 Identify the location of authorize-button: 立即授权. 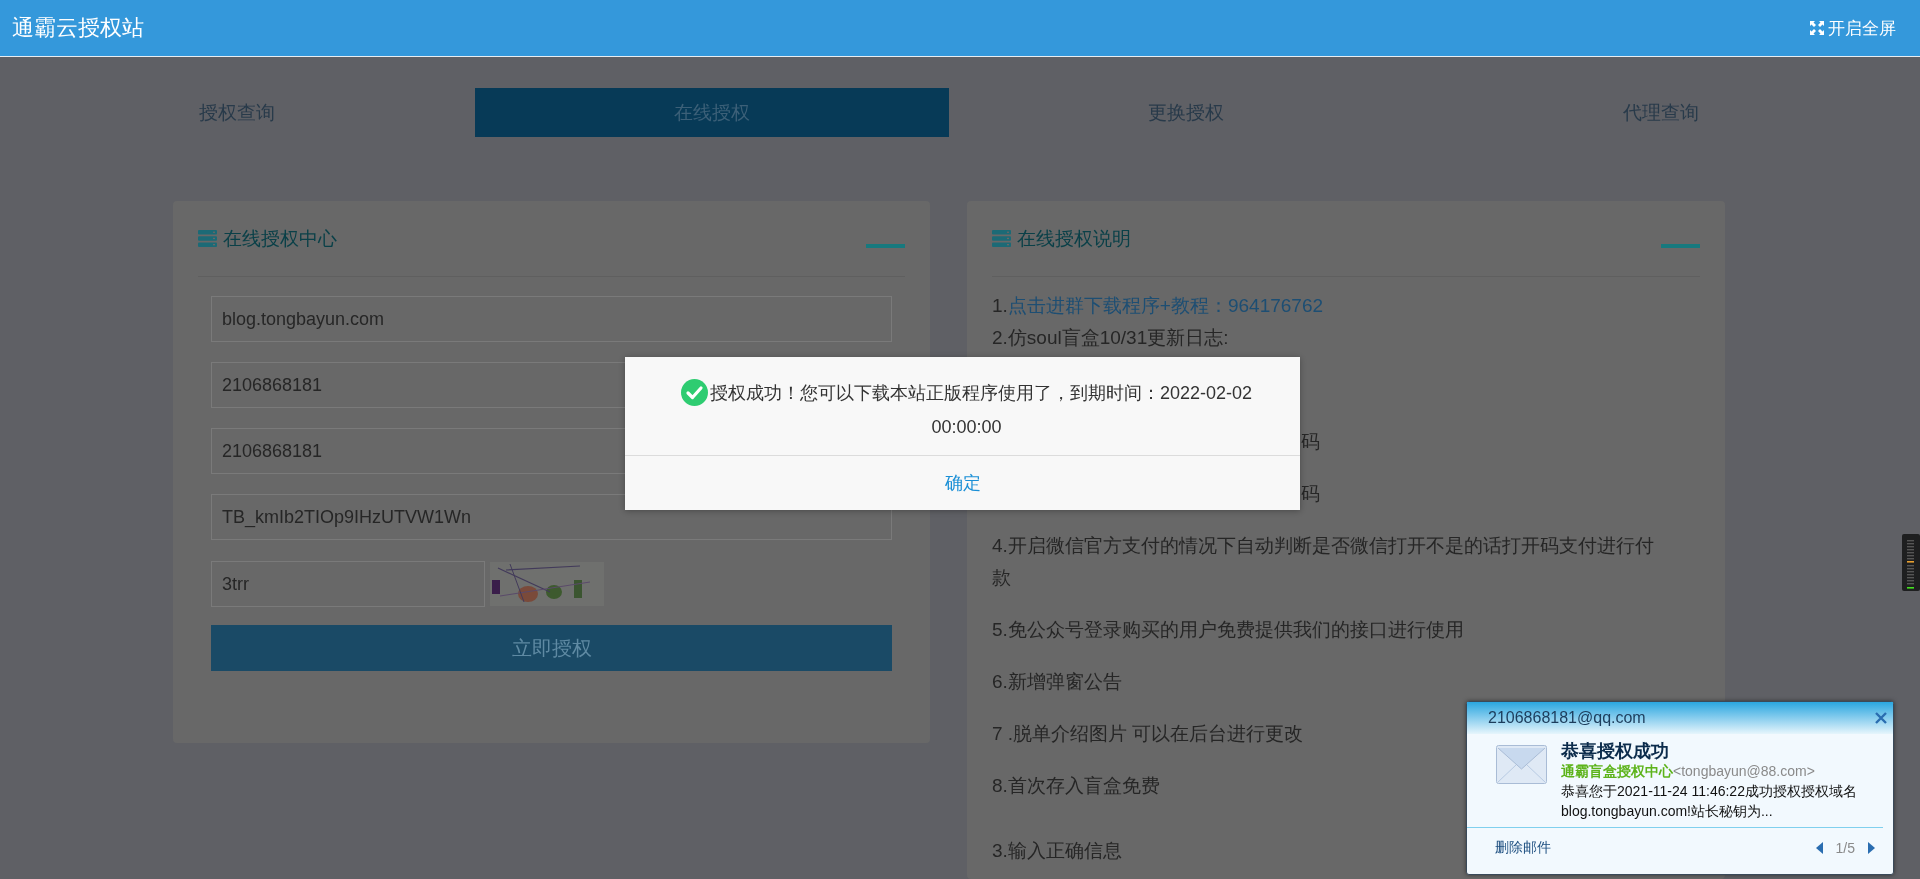
(551, 648).